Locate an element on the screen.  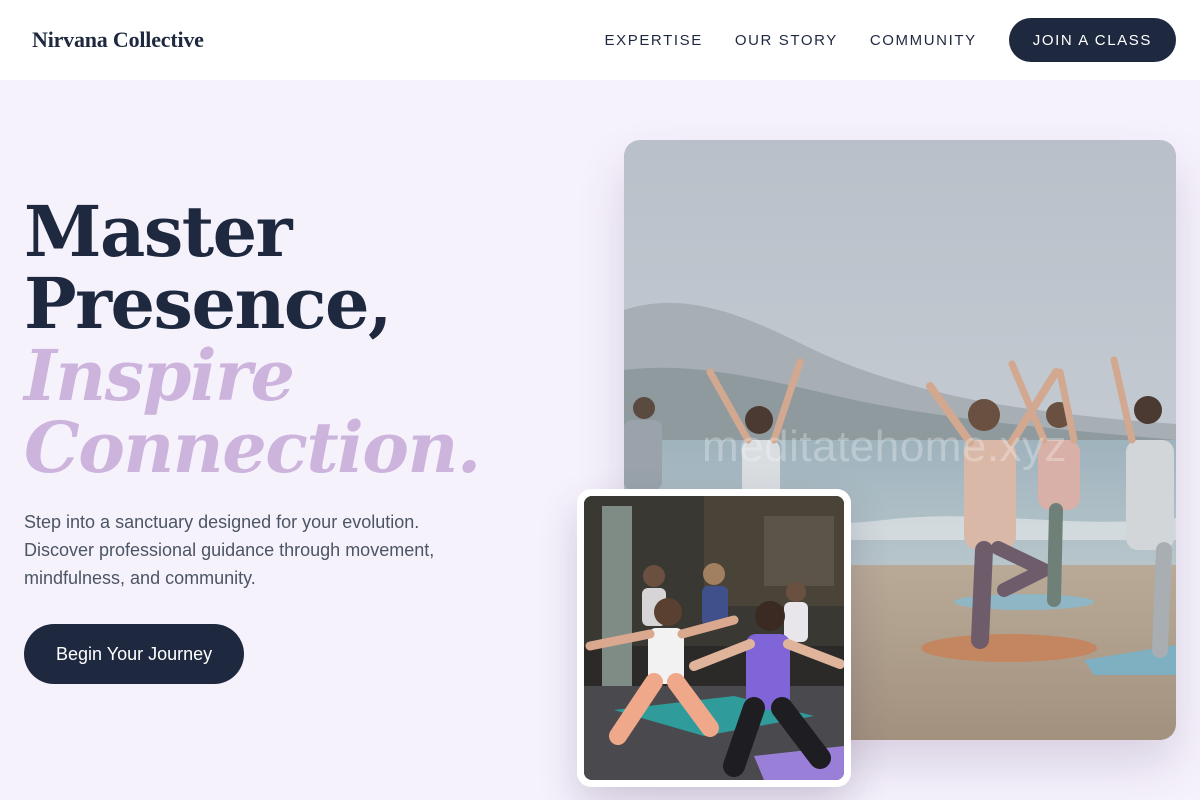
nav-link-community: COMMUNITY is located at coordinates (923, 40).